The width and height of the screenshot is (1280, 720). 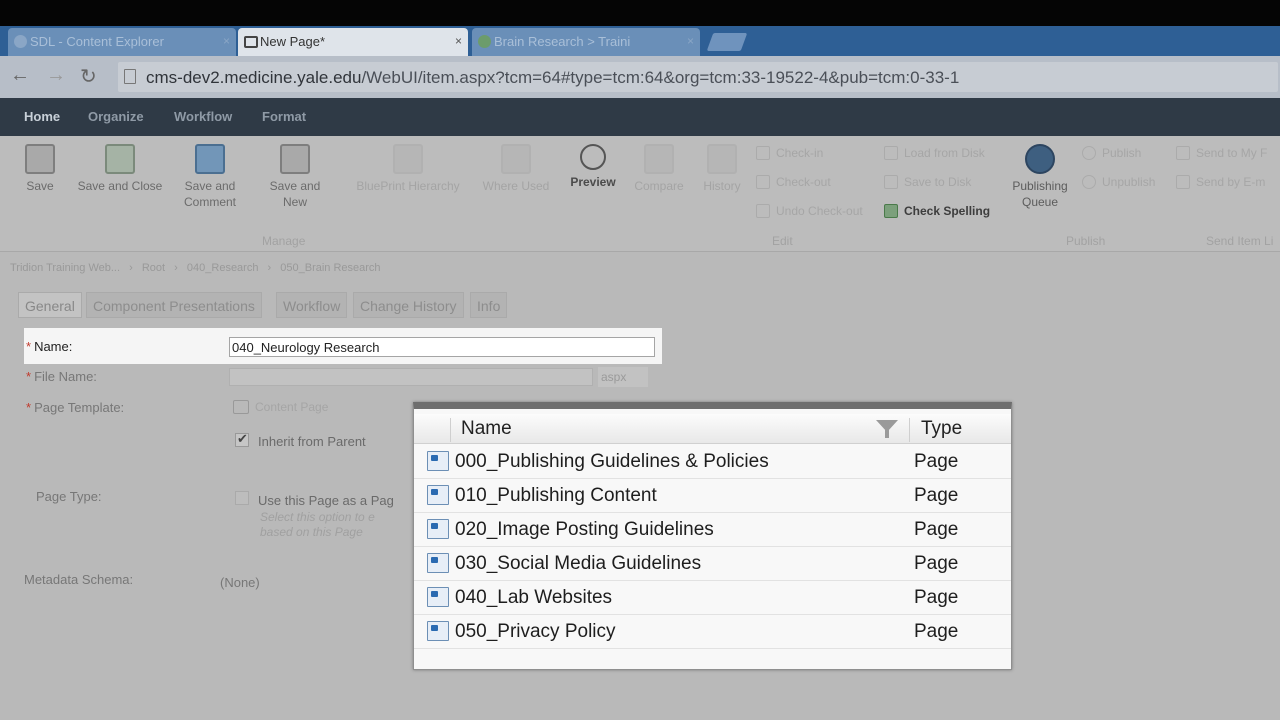 What do you see at coordinates (1129, 182) in the screenshot?
I see `button-label: Unpublish` at bounding box center [1129, 182].